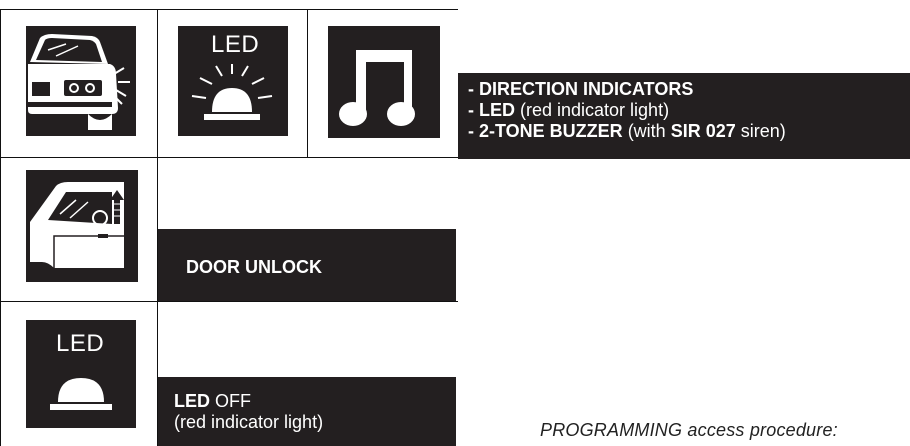 This screenshot has height=446, width=910. I want to click on signal-line-direction: - DIRECTION INDICATORS, so click(627, 89).